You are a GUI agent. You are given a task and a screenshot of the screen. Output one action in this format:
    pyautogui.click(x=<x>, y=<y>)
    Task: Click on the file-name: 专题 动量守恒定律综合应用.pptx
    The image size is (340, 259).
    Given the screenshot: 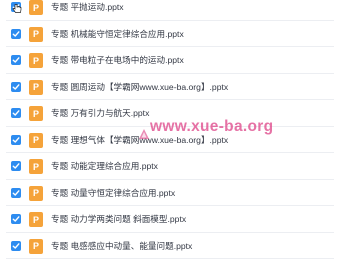 What is the action you would take?
    pyautogui.click(x=113, y=193)
    